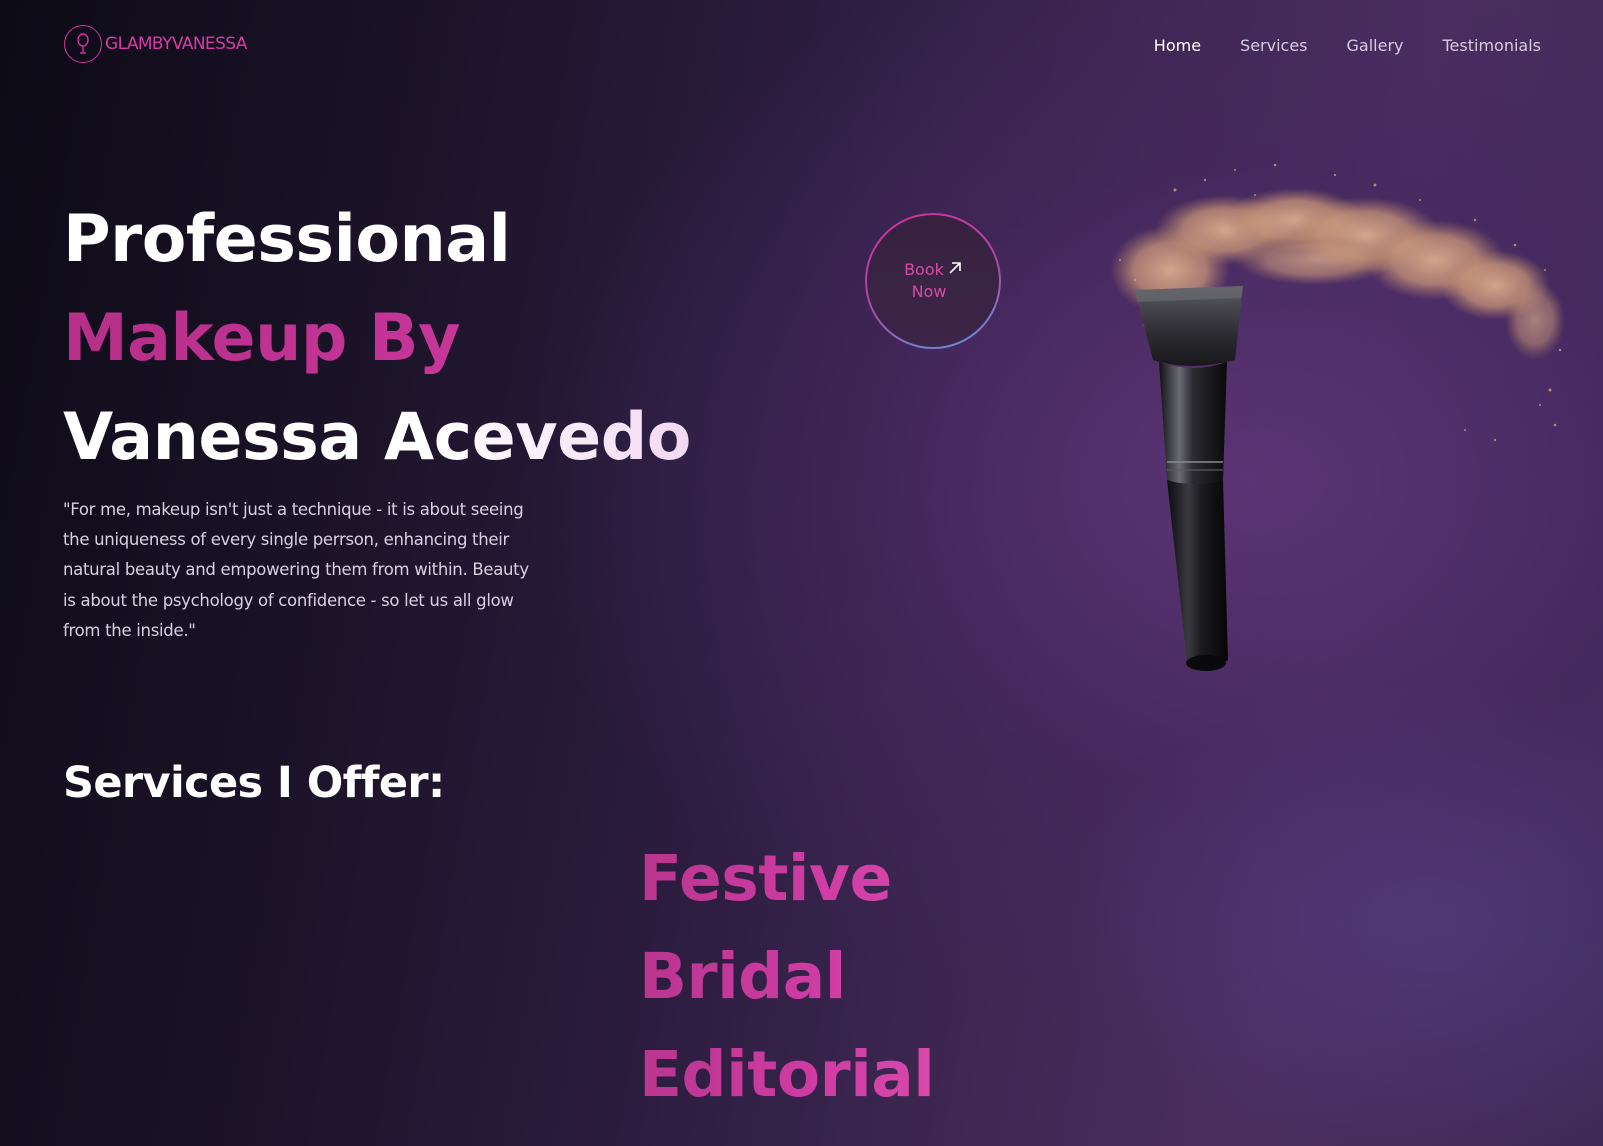 This screenshot has width=1603, height=1146. What do you see at coordinates (176, 44) in the screenshot?
I see `logo-text: GLAMBYVANESSA` at bounding box center [176, 44].